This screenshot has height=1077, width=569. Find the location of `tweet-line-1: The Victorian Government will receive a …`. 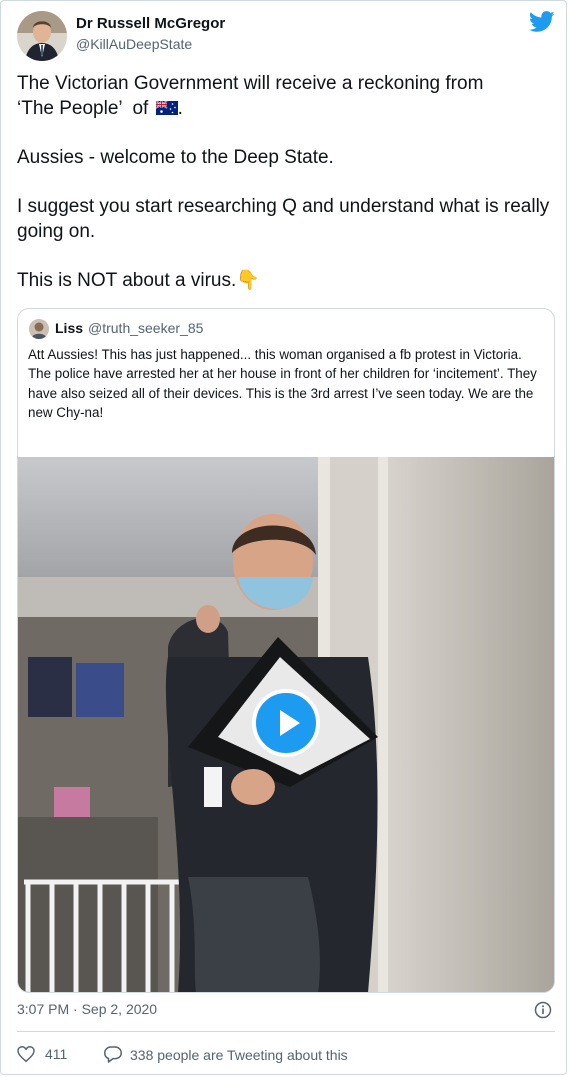

tweet-line-1: The Victorian Government will receive a … is located at coordinates (250, 83).